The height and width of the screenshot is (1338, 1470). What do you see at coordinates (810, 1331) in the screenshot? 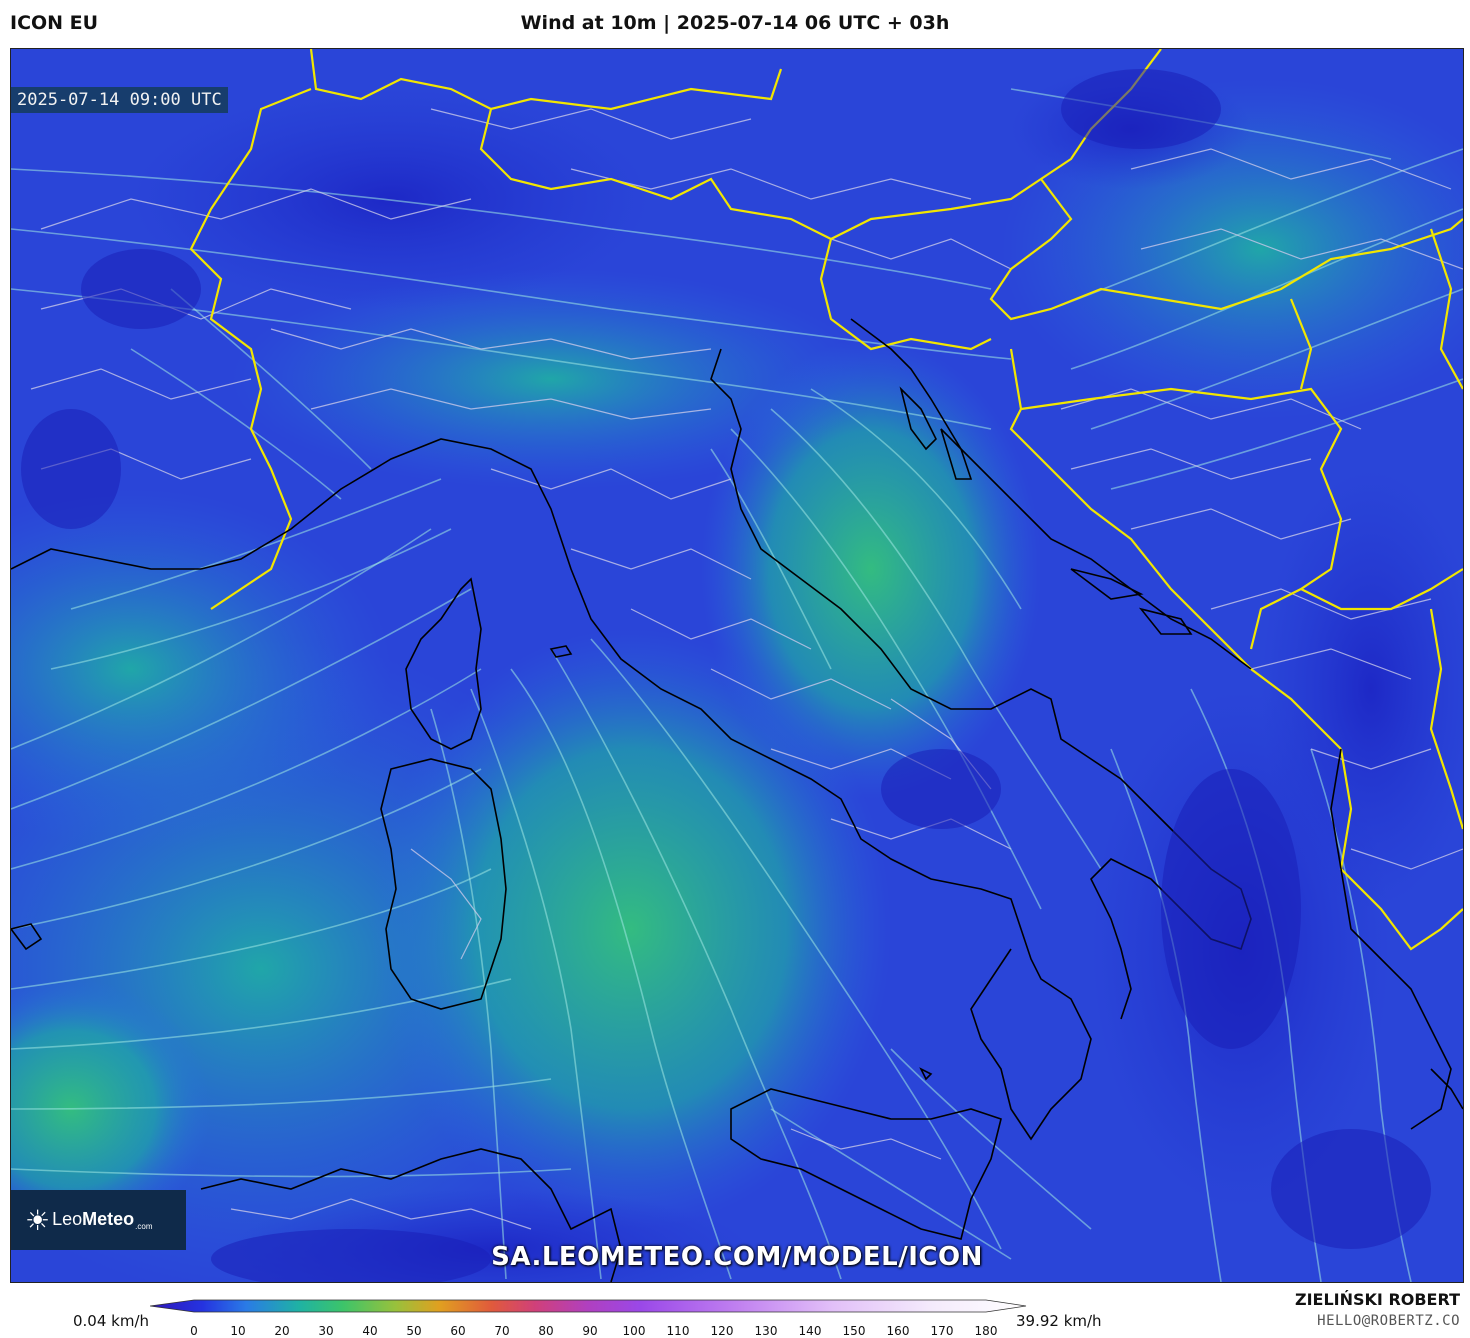
I see `colorbar-tick-label: 140` at bounding box center [810, 1331].